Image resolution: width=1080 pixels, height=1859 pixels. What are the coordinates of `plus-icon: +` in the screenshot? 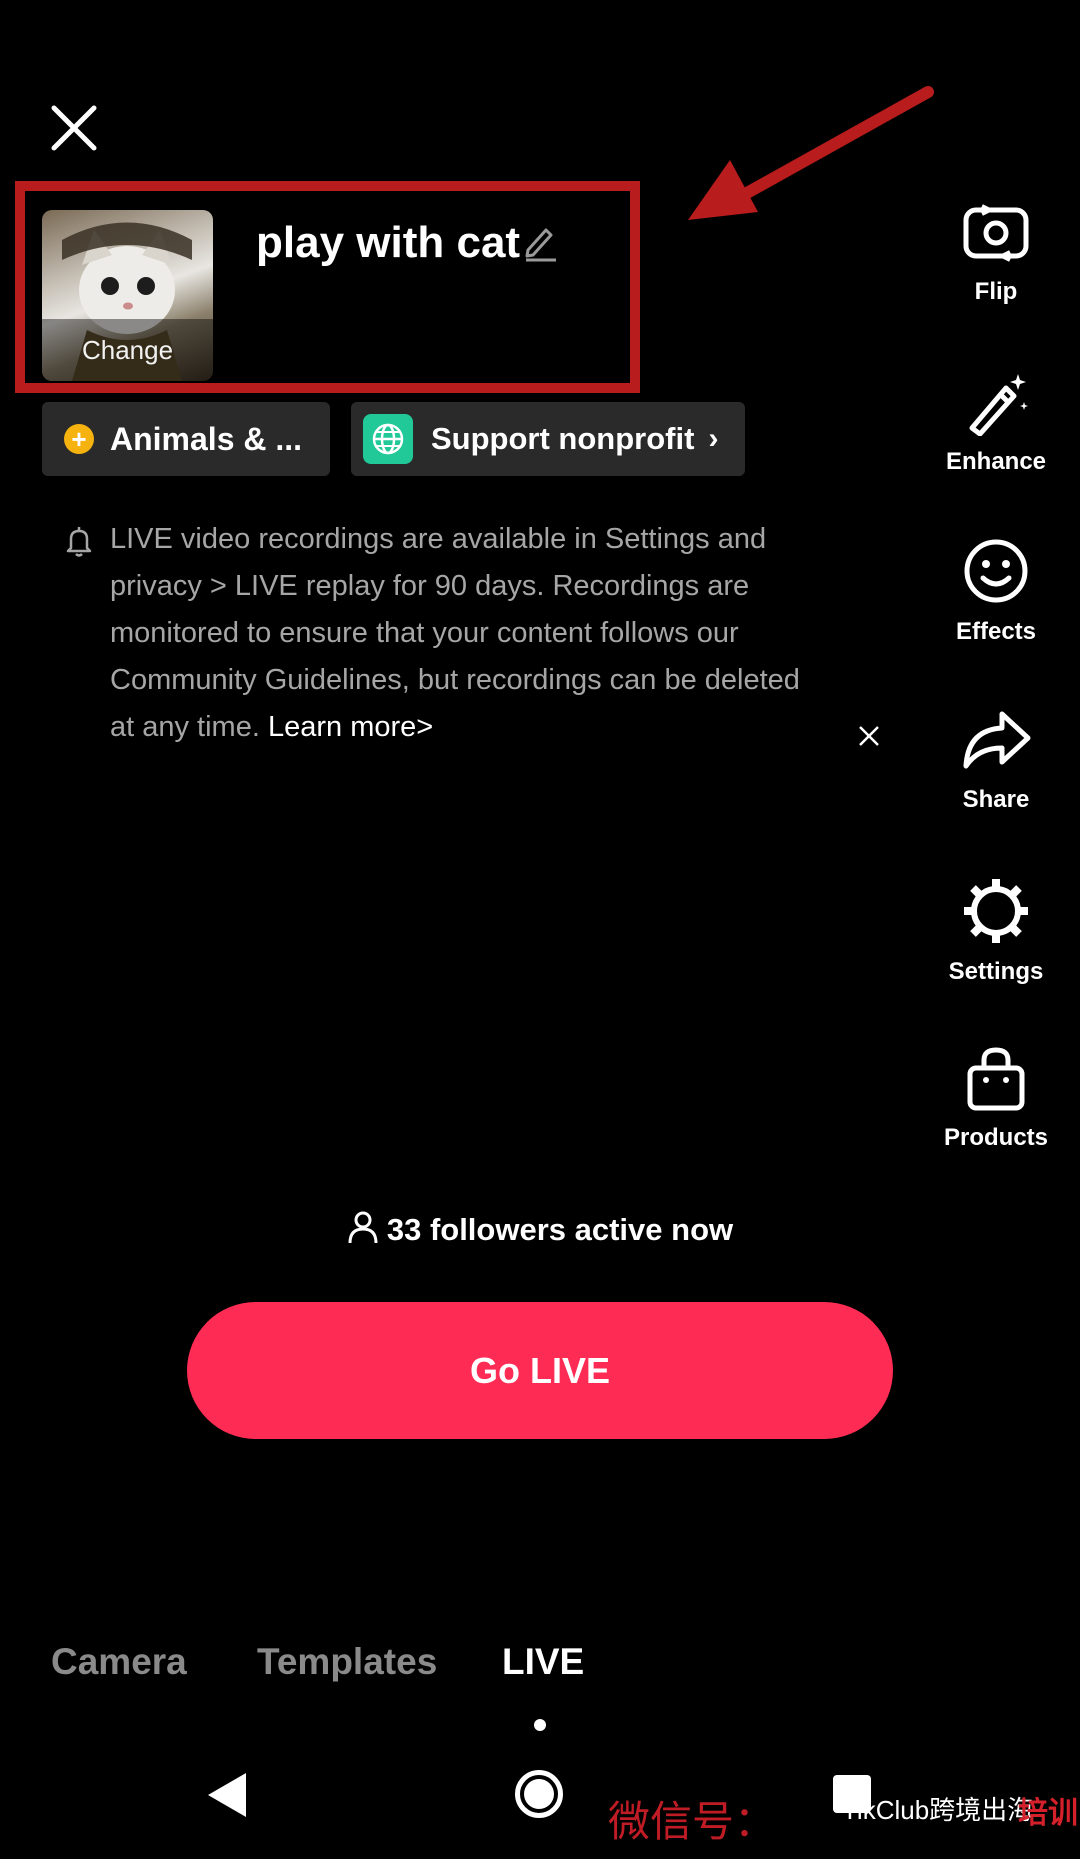 It's located at (79, 439).